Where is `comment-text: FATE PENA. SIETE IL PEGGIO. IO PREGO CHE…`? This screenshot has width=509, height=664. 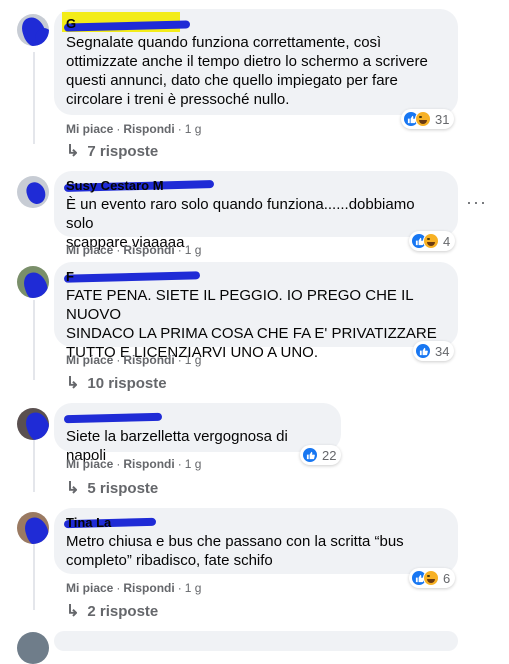 comment-text: FATE PENA. SIETE IL PEGGIO. IO PREGO CHE… is located at coordinates (251, 324).